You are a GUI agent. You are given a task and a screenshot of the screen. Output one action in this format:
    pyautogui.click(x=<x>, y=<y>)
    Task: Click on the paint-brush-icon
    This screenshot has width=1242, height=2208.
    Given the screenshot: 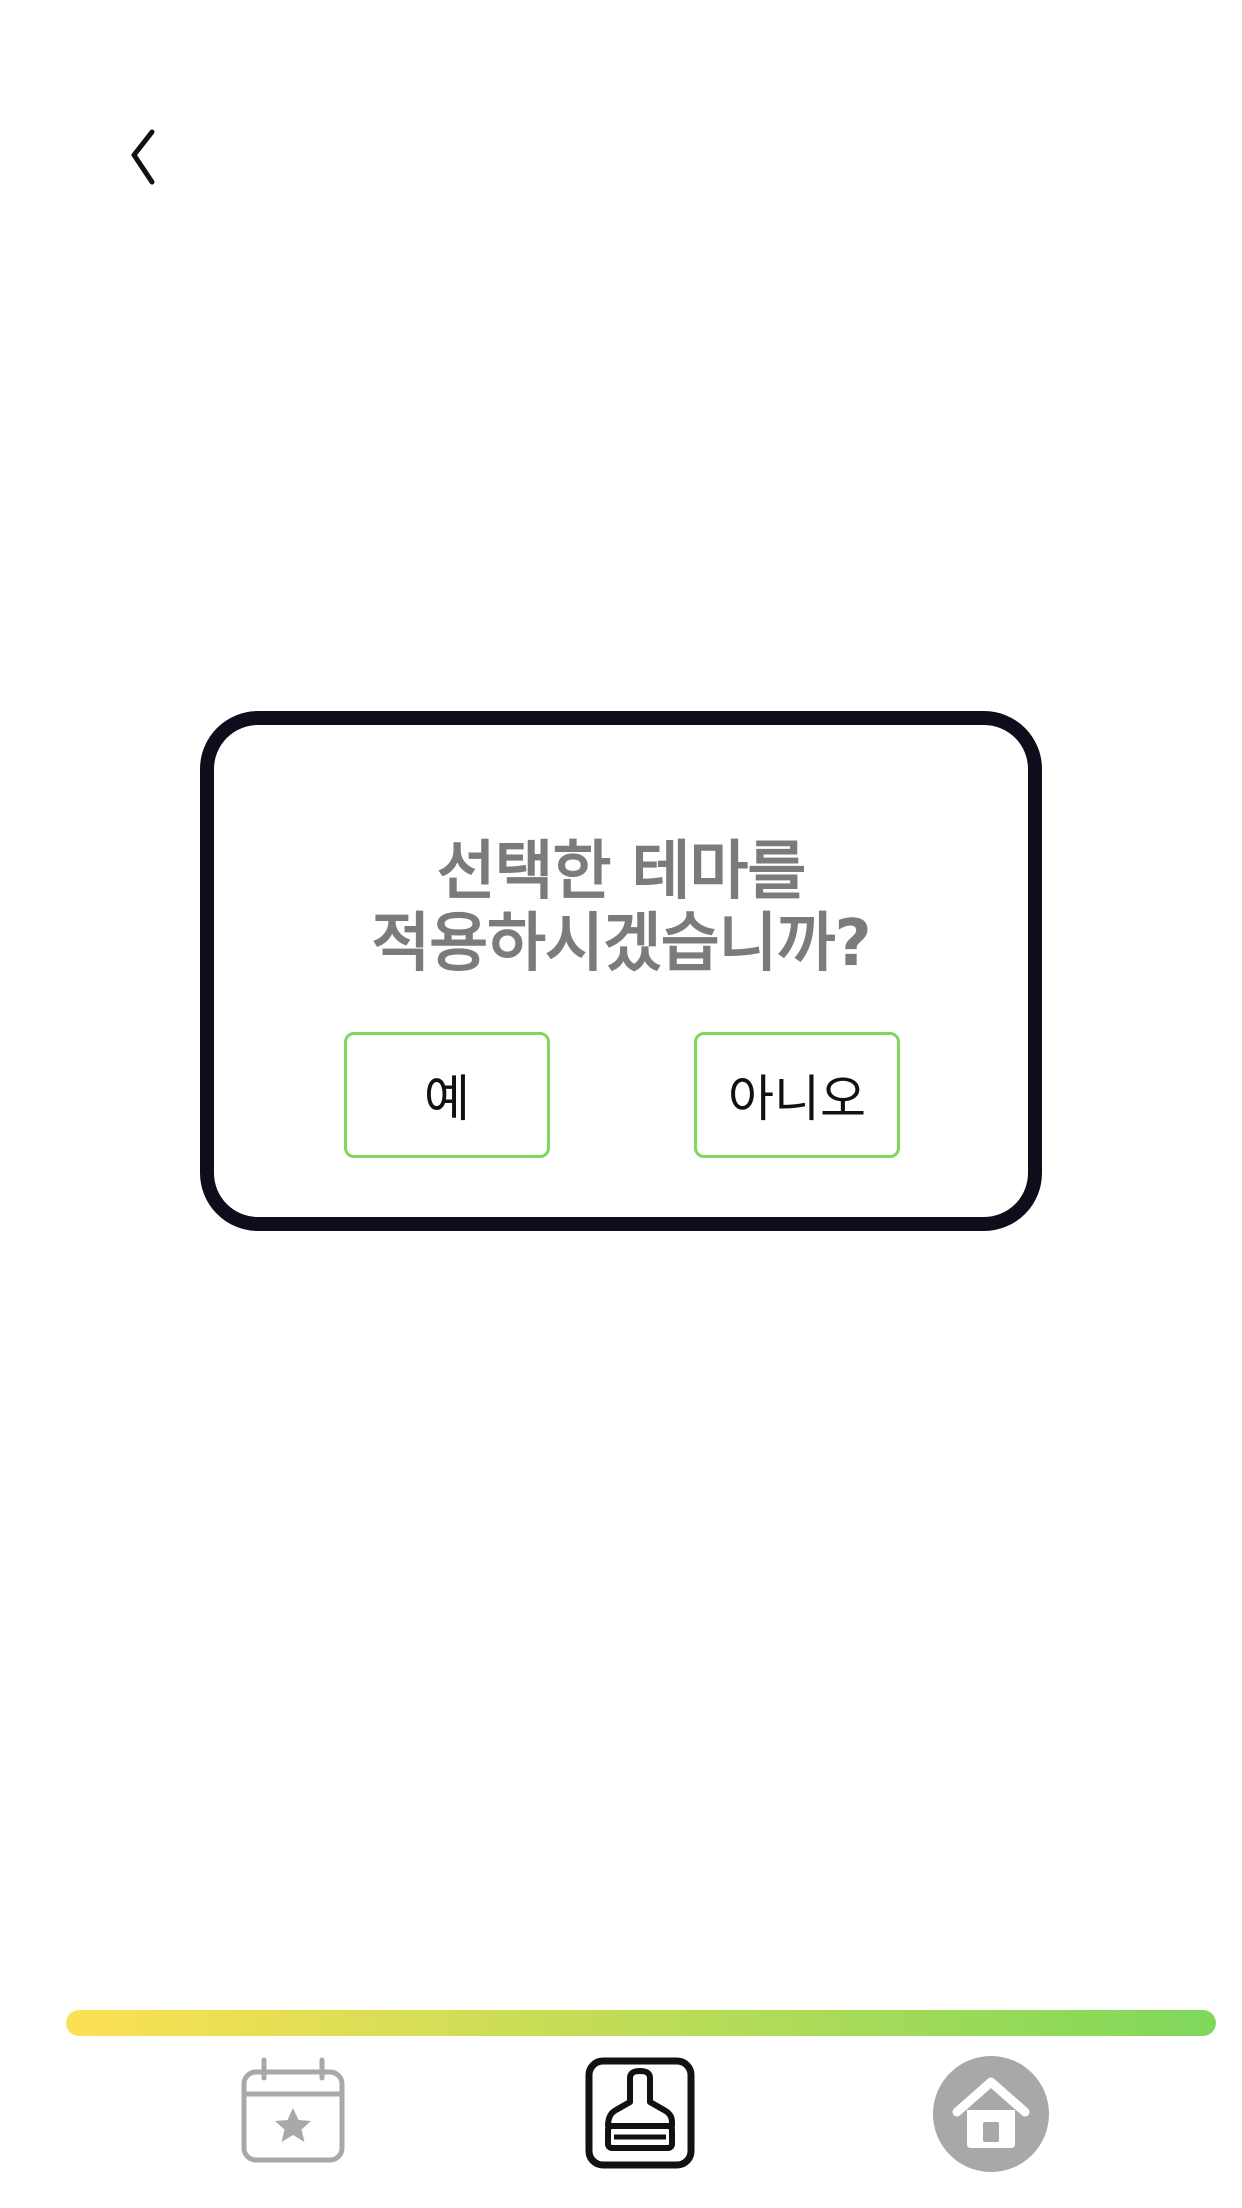 What is the action you would take?
    pyautogui.click(x=640, y=2113)
    